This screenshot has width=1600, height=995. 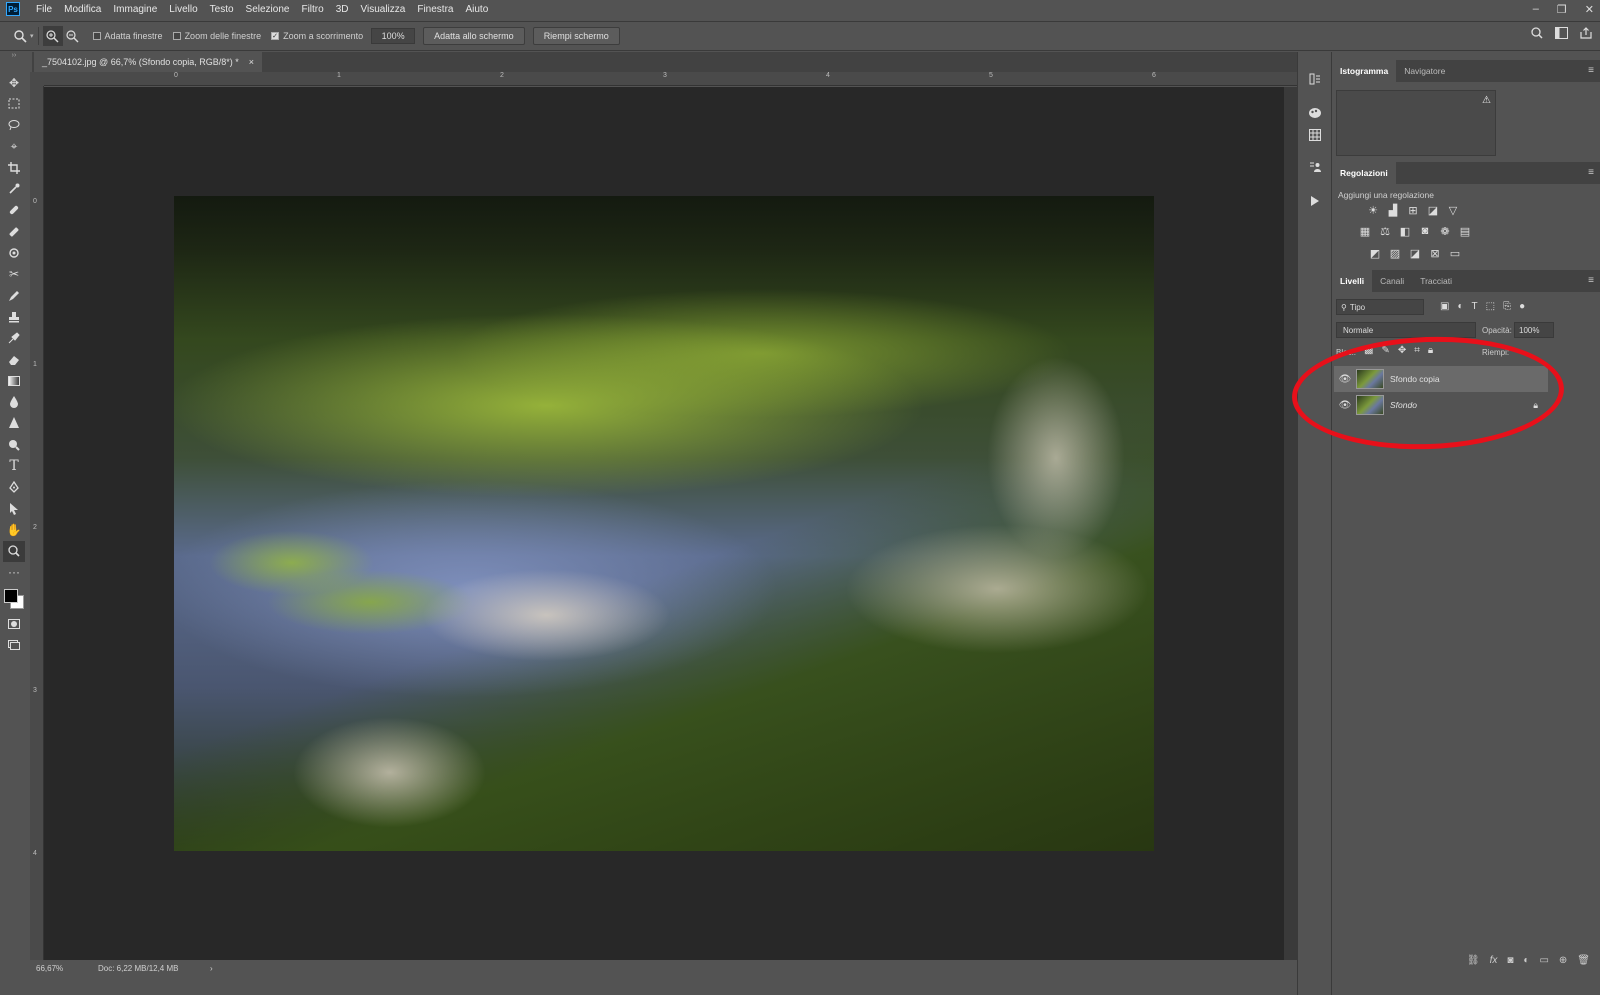 What do you see at coordinates (1494, 965) in the screenshot?
I see `layer-style-icon: fx` at bounding box center [1494, 965].